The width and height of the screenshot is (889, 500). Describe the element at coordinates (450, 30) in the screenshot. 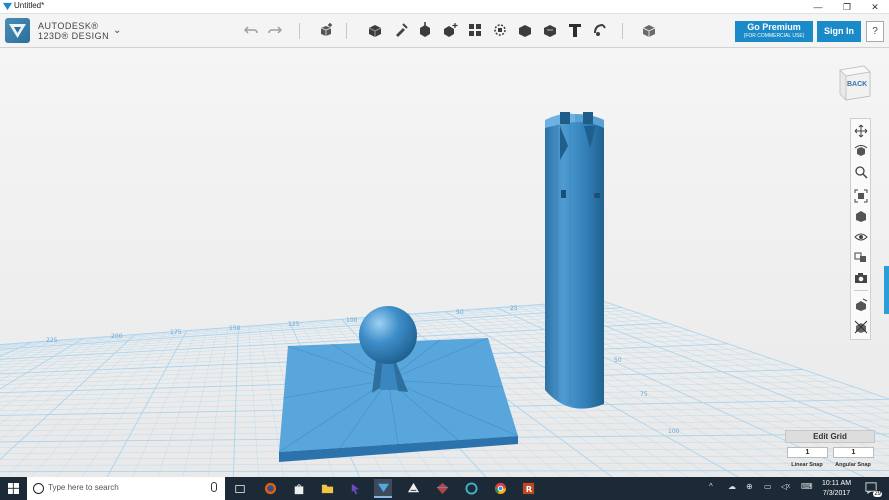

I see `pattern-icon` at that location.